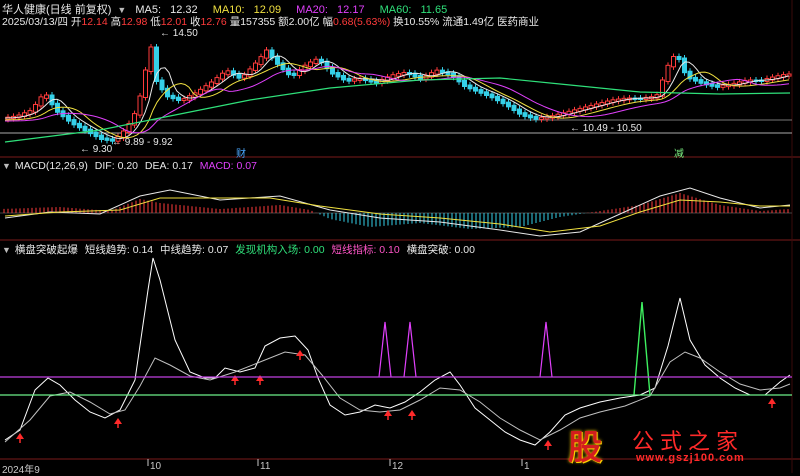 This screenshot has width=800, height=476. I want to click on low-value: 12.01, so click(174, 22).